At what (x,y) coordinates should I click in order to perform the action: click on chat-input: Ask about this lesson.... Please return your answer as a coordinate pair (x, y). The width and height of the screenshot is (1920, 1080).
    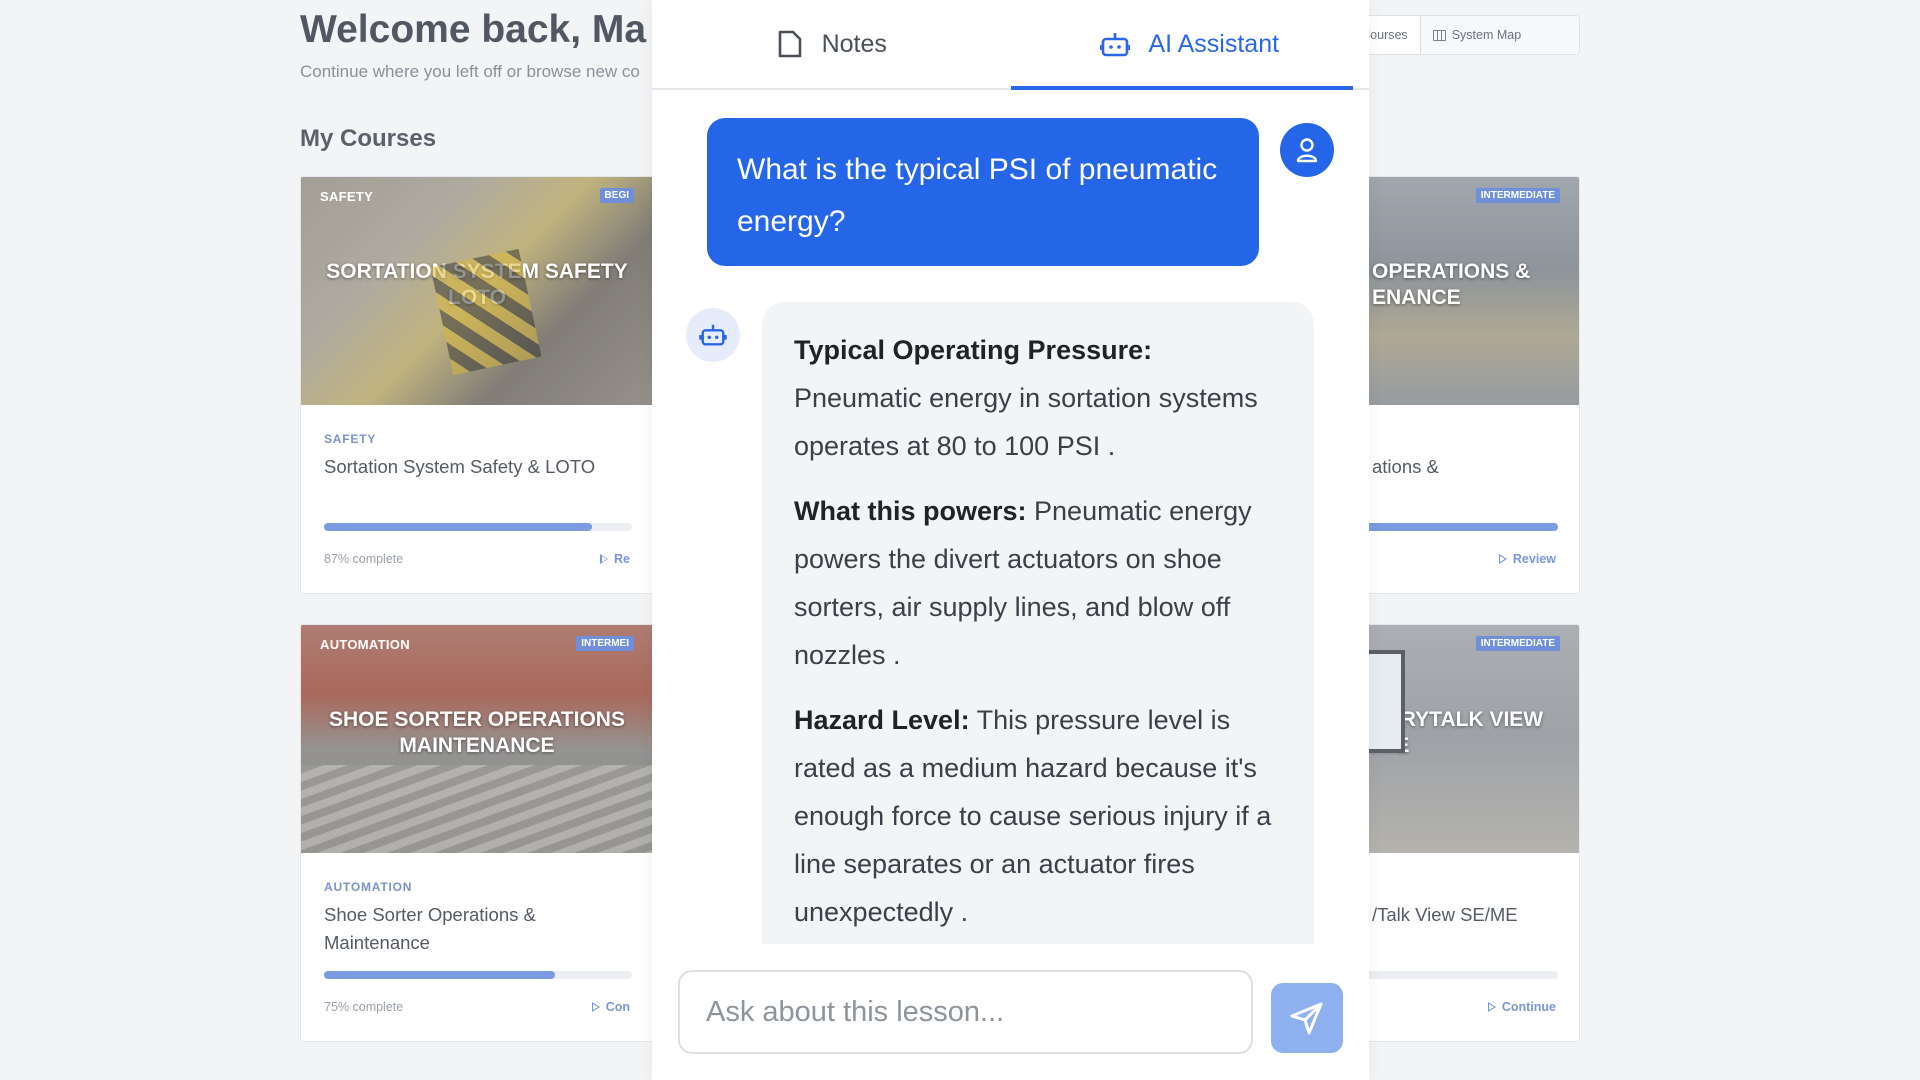
    Looking at the image, I should click on (965, 1012).